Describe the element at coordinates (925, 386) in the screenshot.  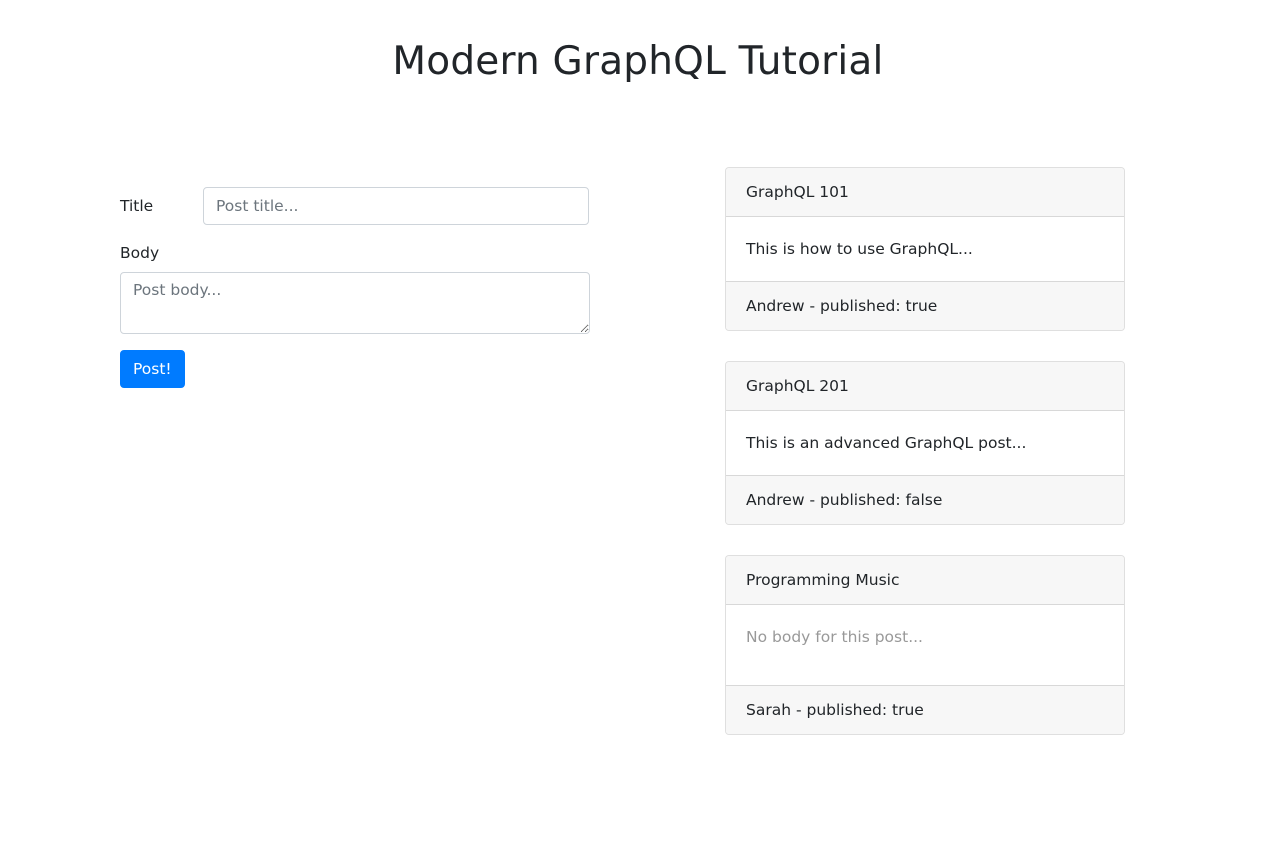
I see `post-card-title: GraphQL 201` at that location.